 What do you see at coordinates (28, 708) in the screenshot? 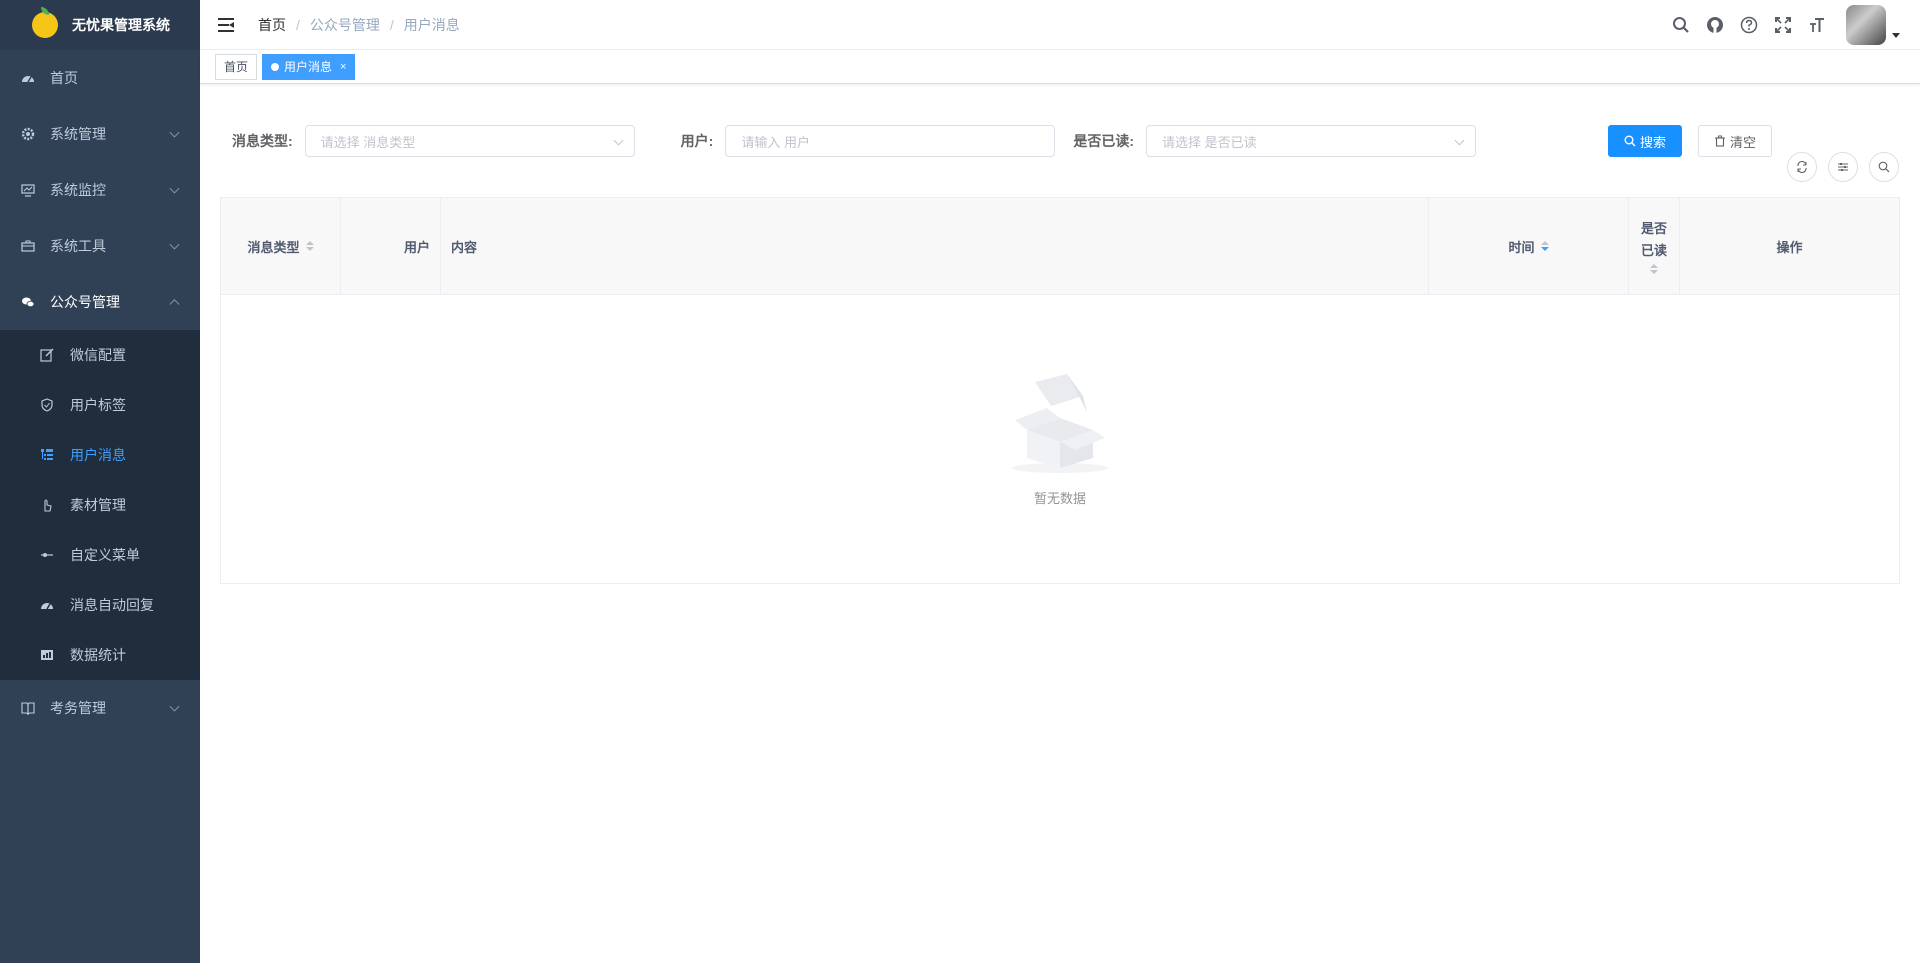
I see `book-icon` at bounding box center [28, 708].